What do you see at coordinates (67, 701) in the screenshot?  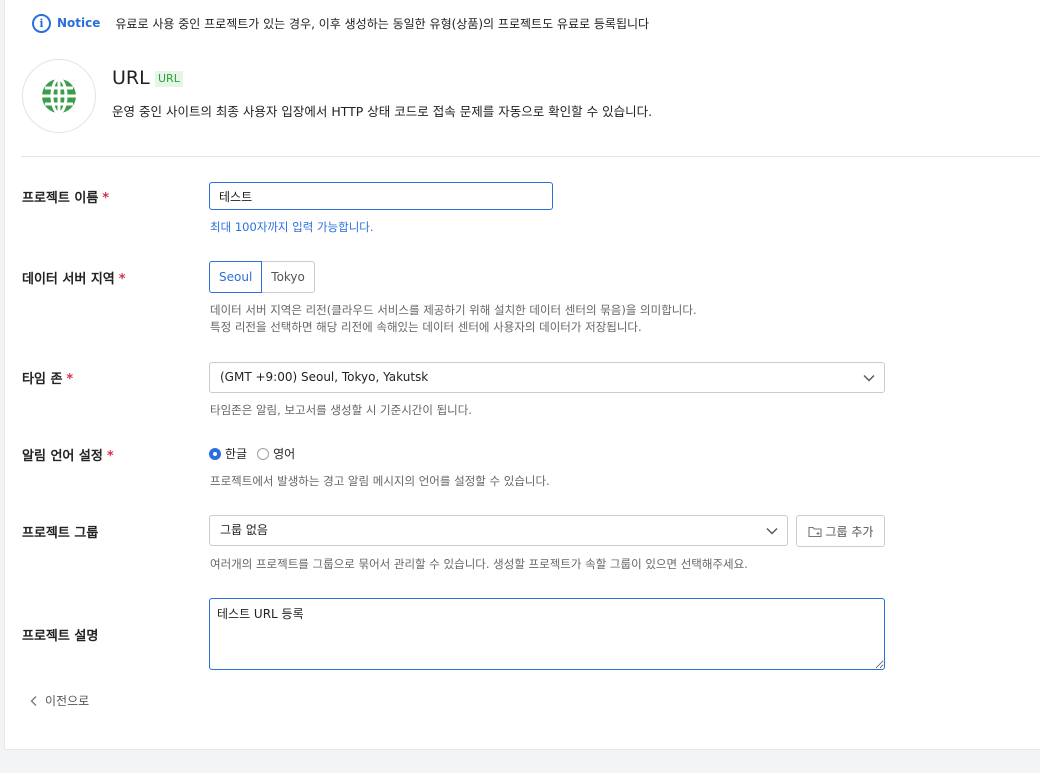 I see `back-label: 이전으로` at bounding box center [67, 701].